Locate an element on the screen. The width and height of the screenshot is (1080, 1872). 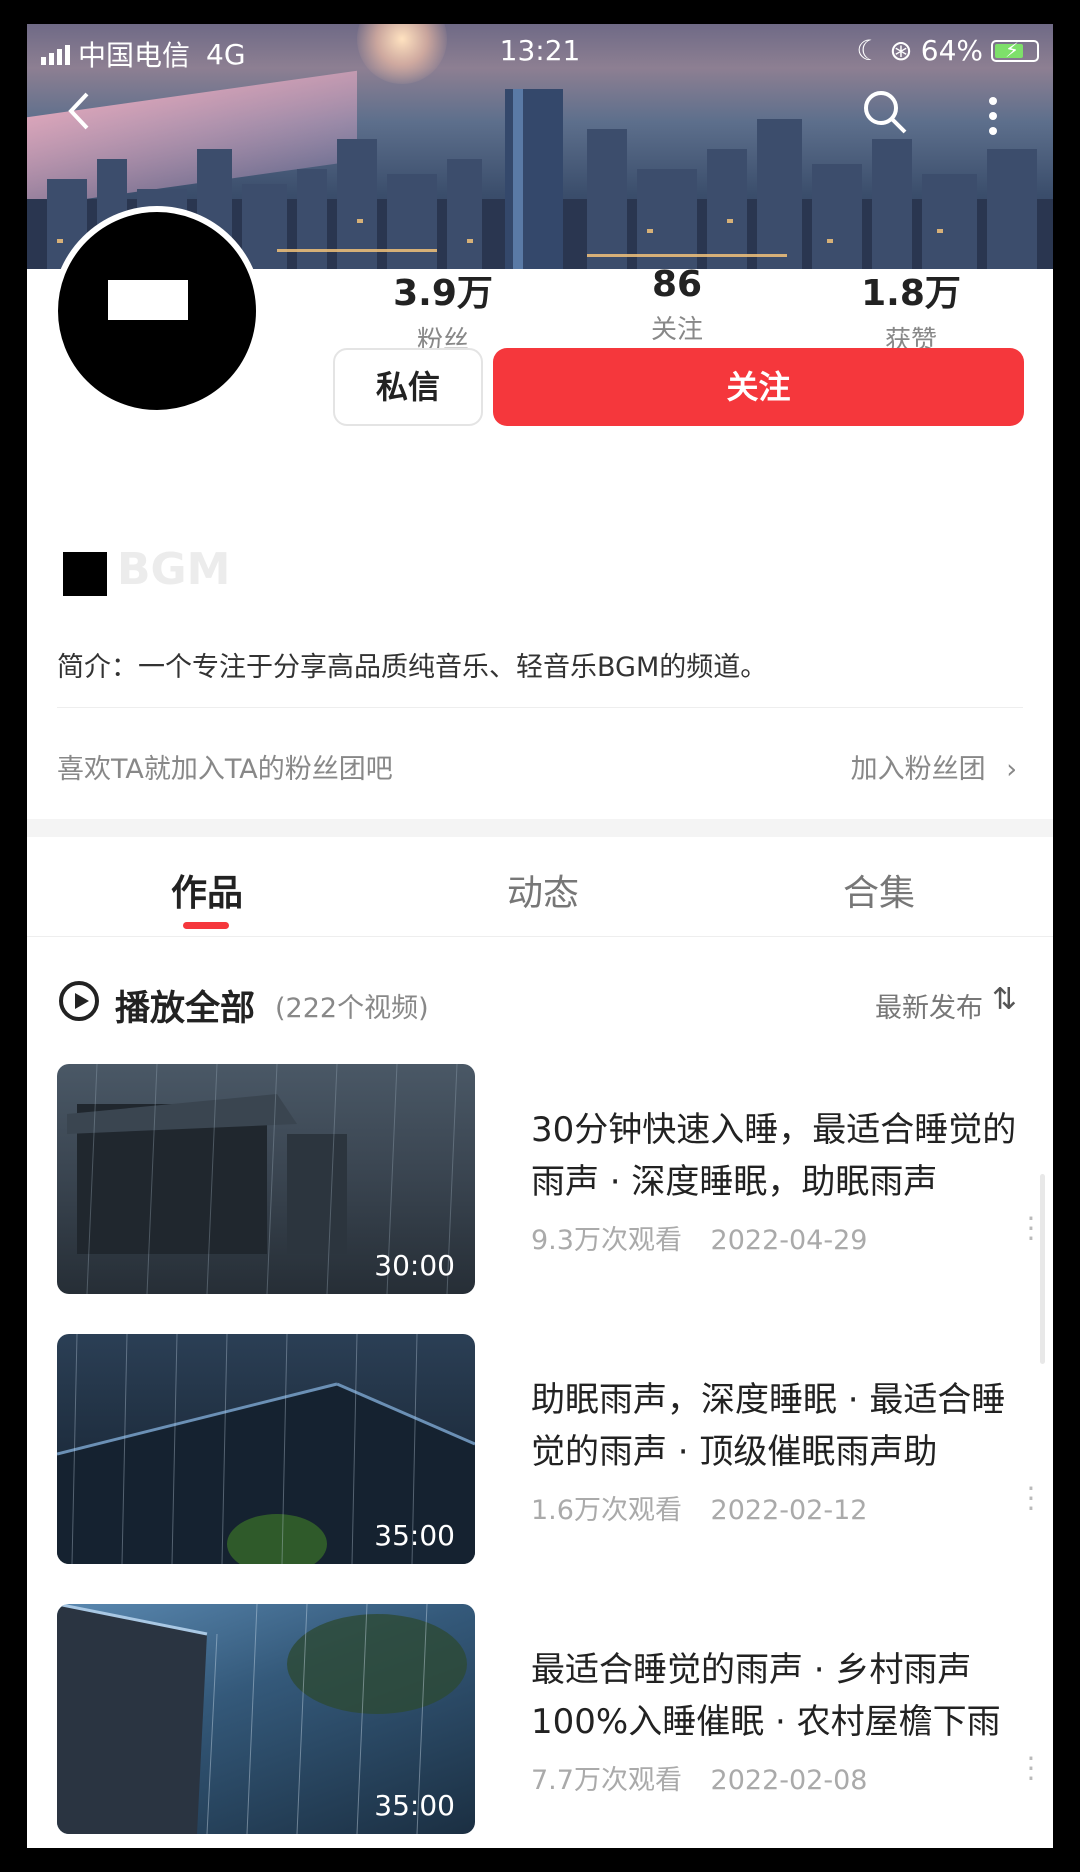
stat-value: 3.9万 is located at coordinates (443, 293).